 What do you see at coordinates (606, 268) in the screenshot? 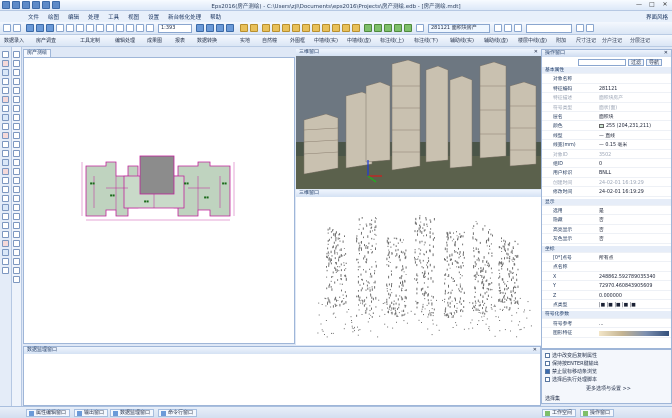
I see `property-row: 点名称` at bounding box center [606, 268].